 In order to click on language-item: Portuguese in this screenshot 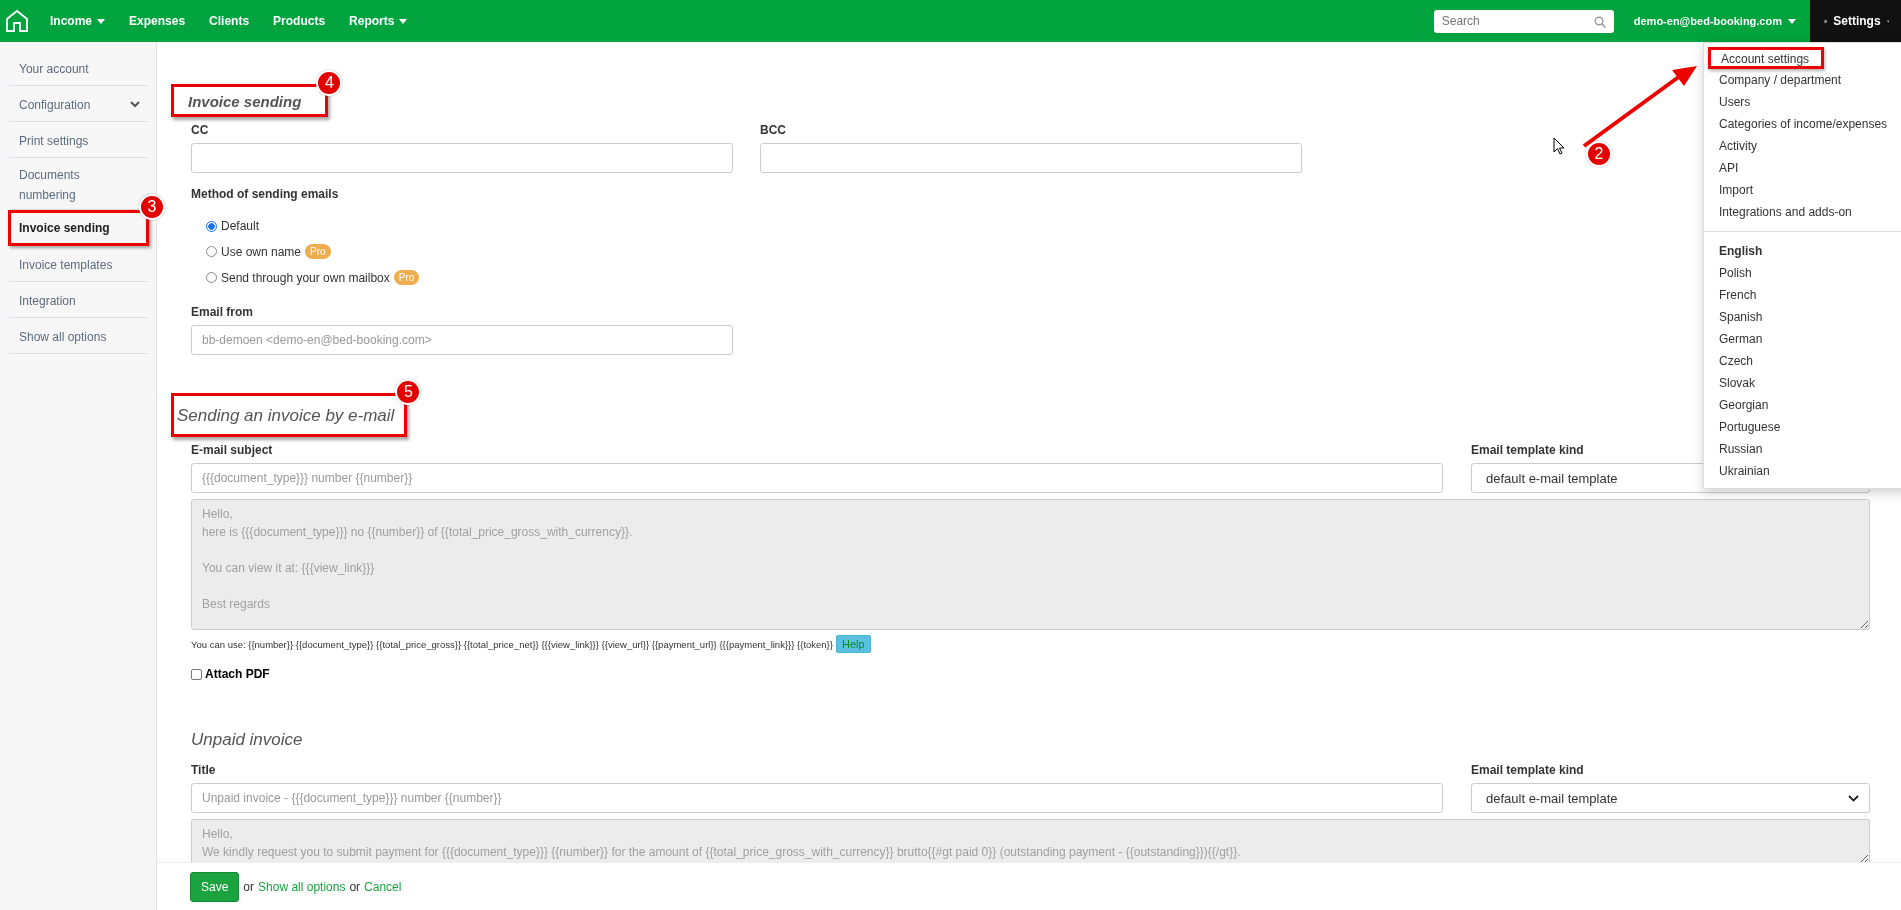, I will do `click(1749, 427)`.